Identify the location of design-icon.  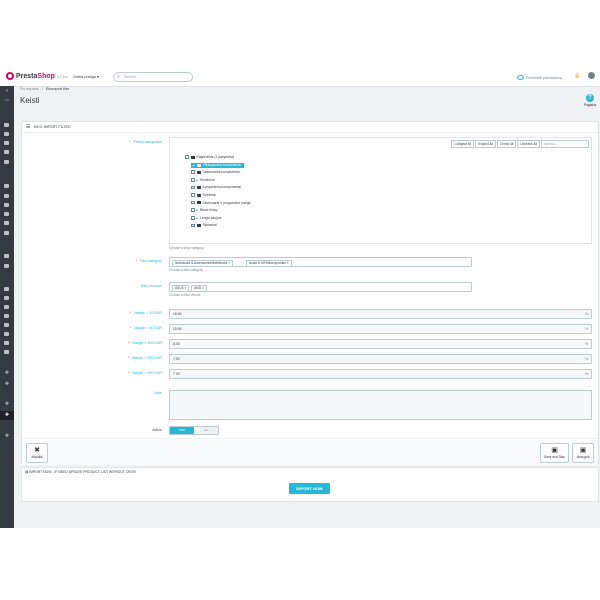
(7, 196).